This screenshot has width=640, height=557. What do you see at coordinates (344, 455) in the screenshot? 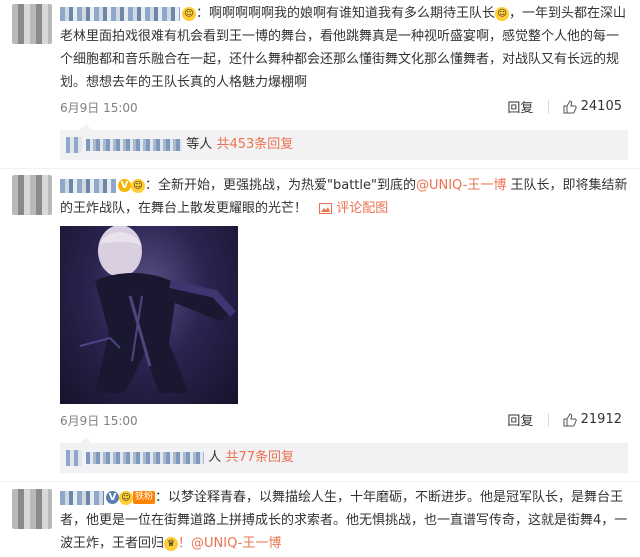
I see `reply-summary: 人 共77条回复` at bounding box center [344, 455].